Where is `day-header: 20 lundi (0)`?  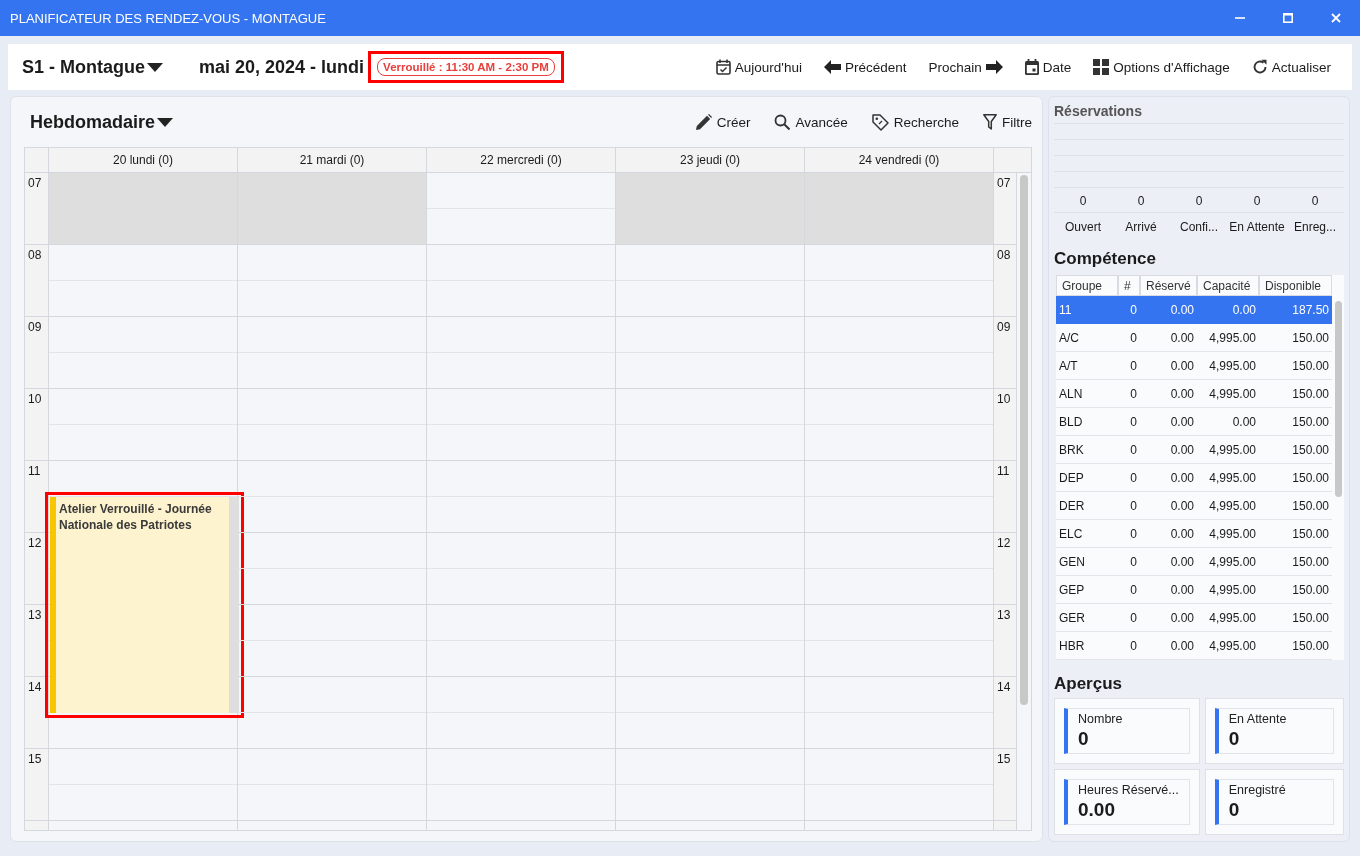 day-header: 20 lundi (0) is located at coordinates (143, 160).